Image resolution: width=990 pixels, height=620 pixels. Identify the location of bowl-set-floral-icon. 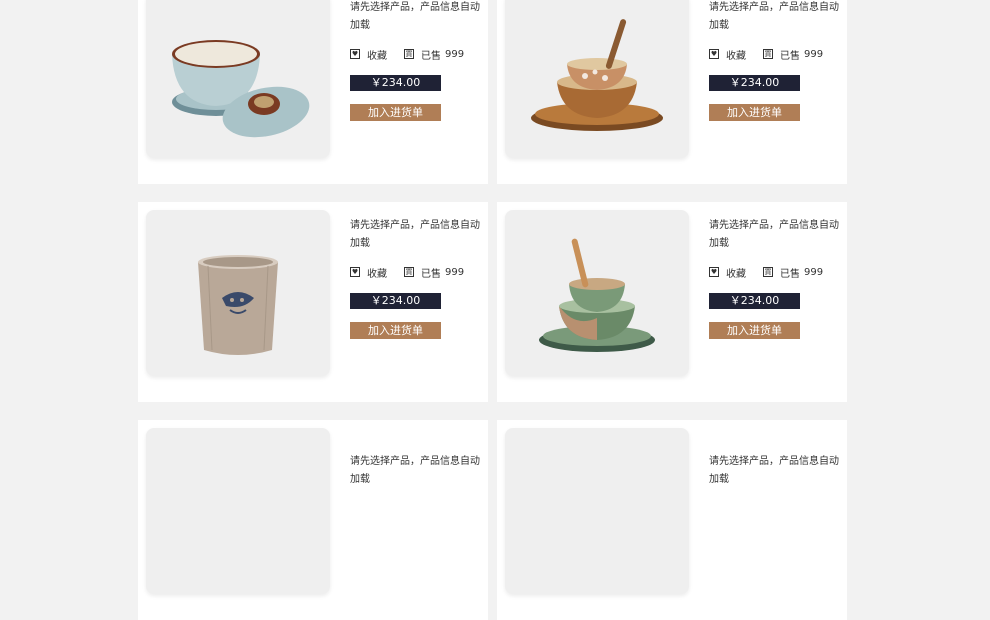
(597, 75).